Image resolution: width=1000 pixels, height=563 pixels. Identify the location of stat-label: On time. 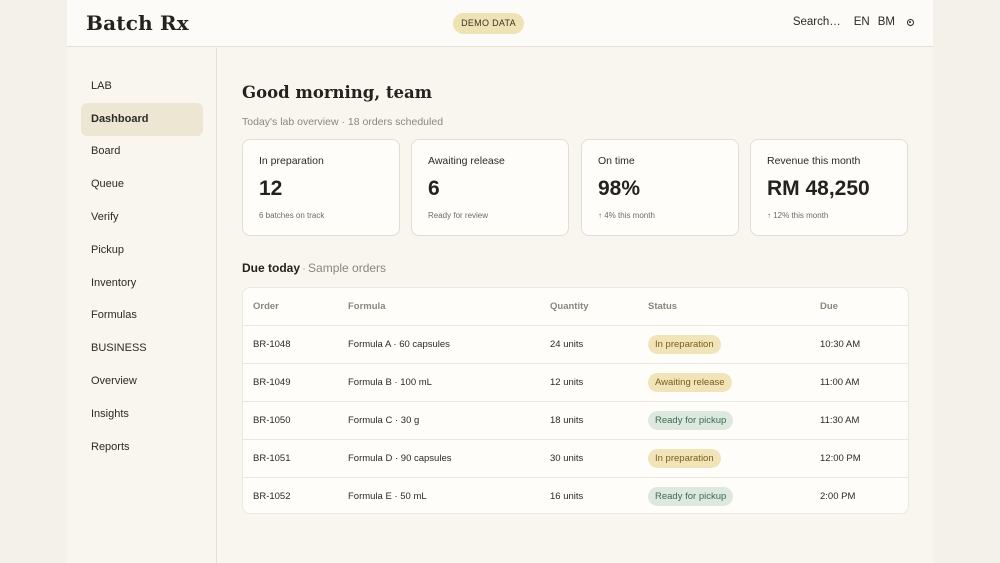
(616, 161).